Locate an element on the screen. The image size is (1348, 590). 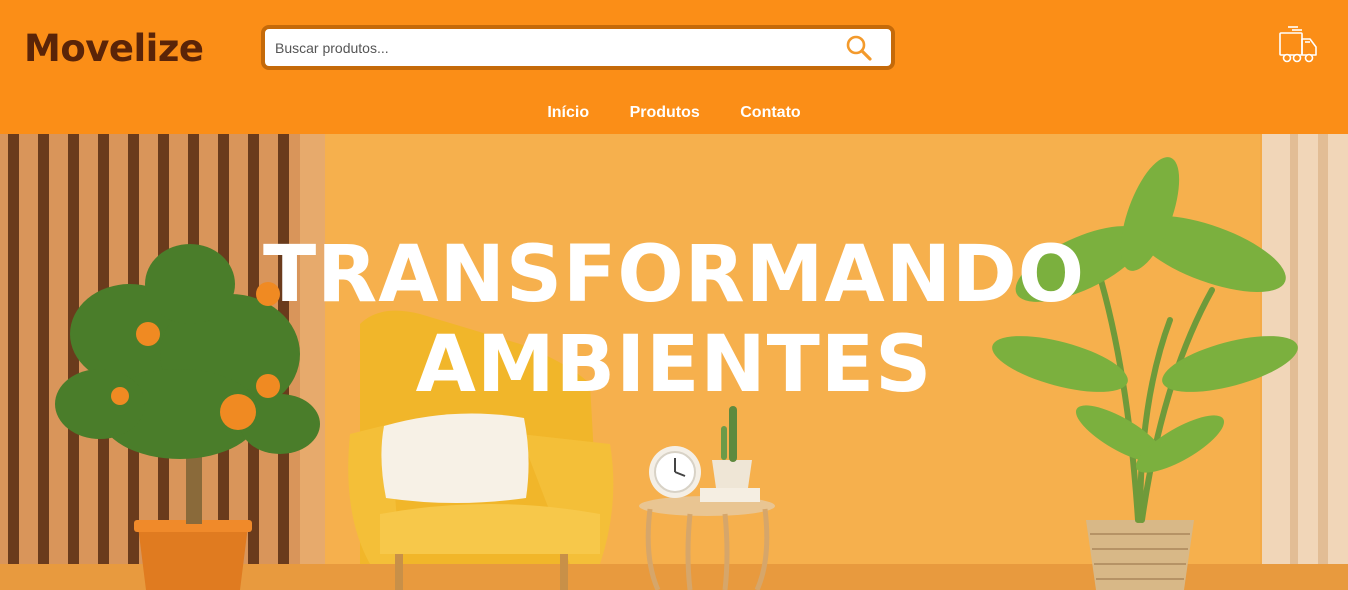
search-icon is located at coordinates (859, 48).